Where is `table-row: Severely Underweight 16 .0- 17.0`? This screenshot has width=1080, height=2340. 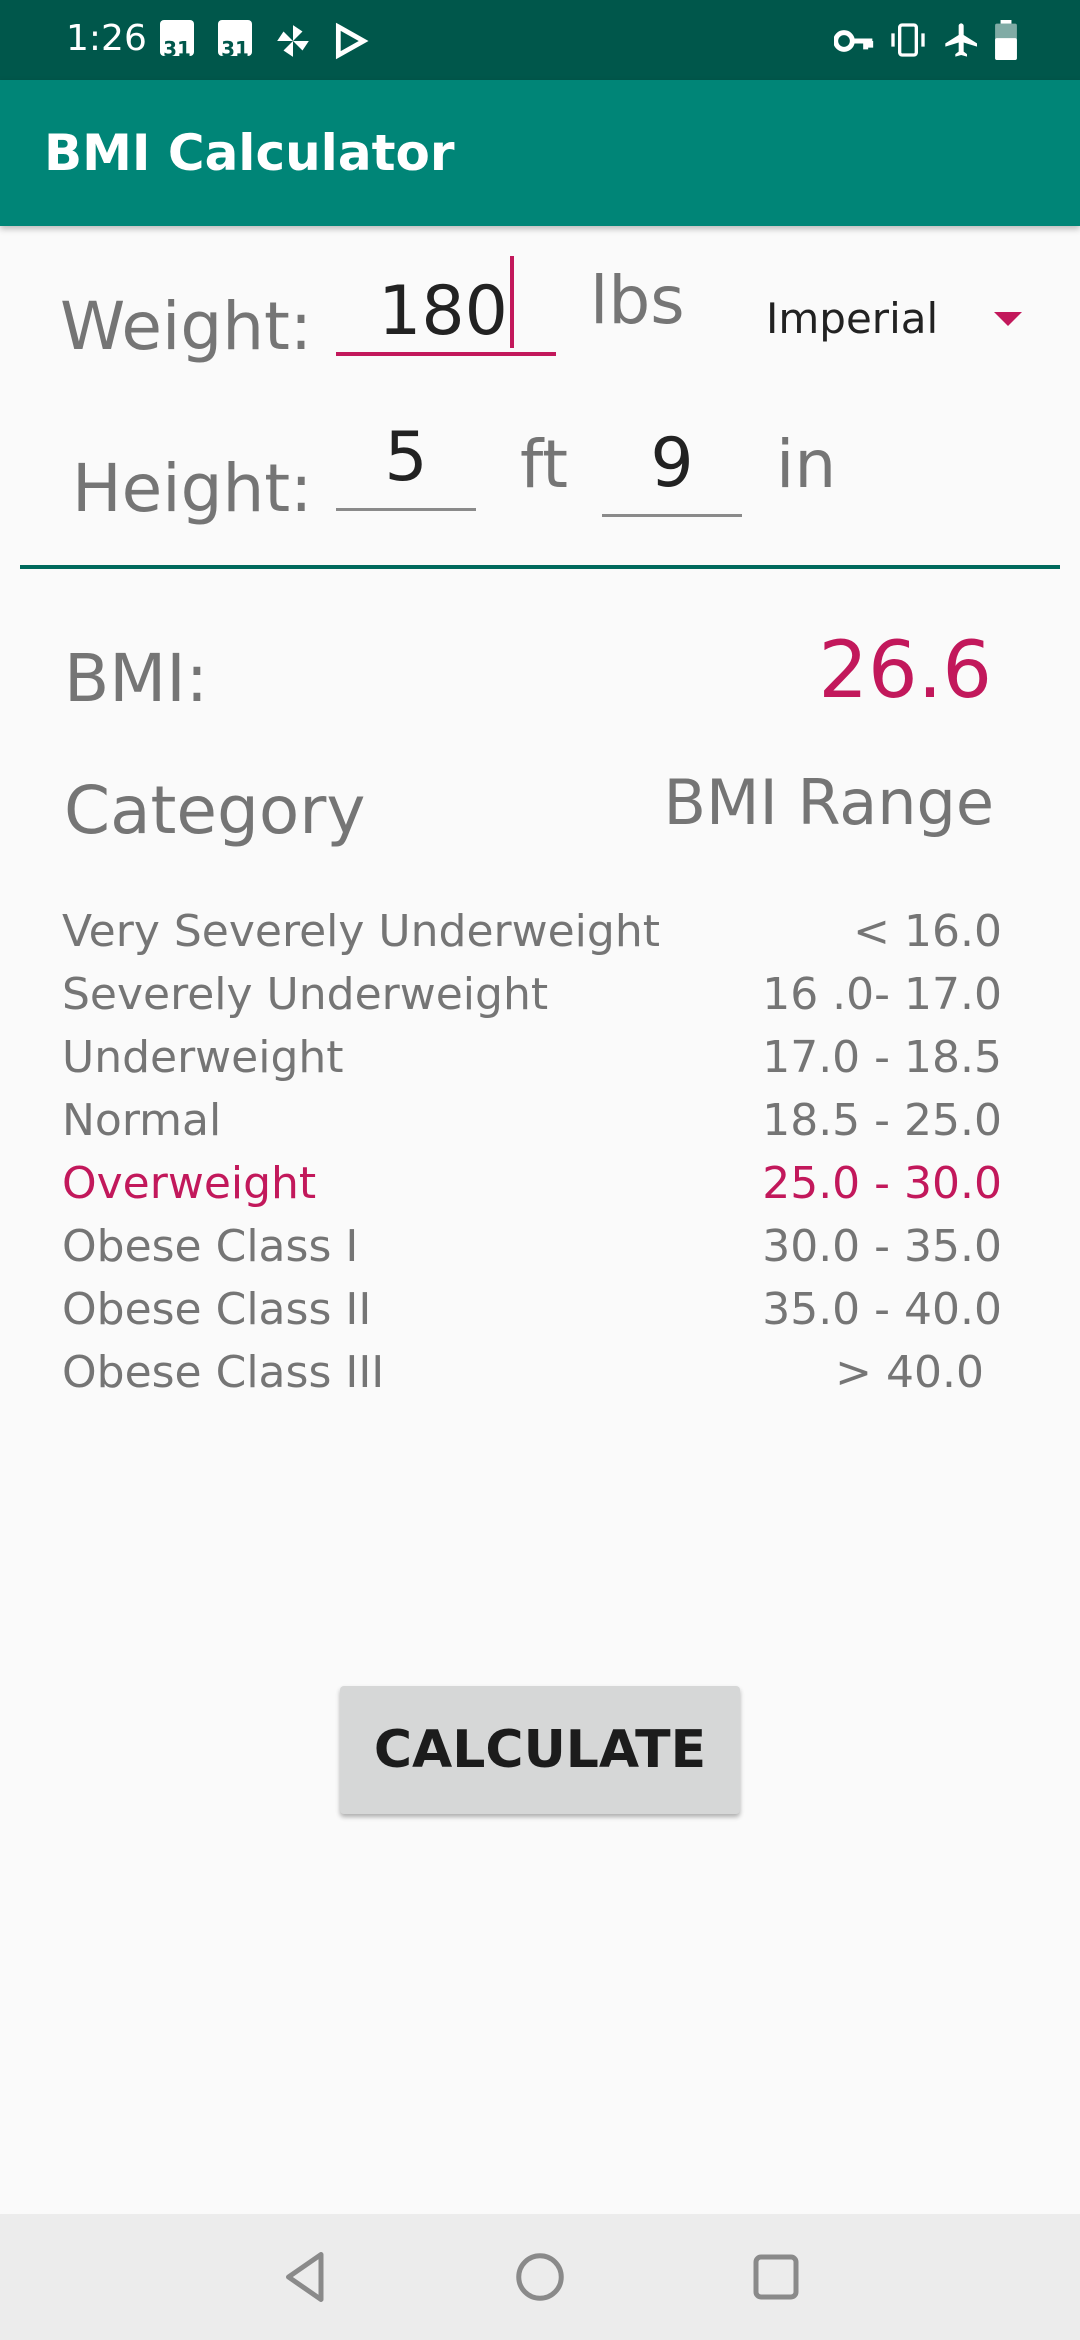
table-row: Severely Underweight 16 .0- 17.0 is located at coordinates (532, 1000).